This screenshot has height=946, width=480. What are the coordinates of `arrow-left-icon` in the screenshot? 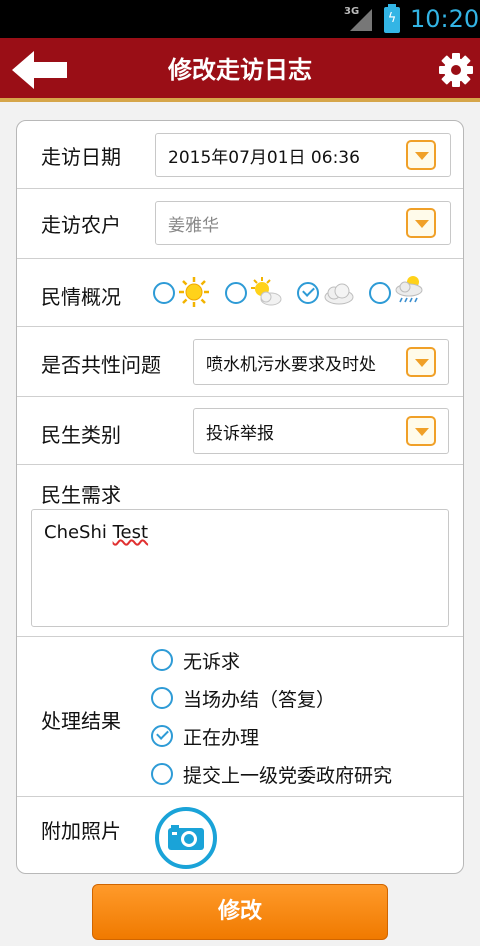 It's located at (39, 70).